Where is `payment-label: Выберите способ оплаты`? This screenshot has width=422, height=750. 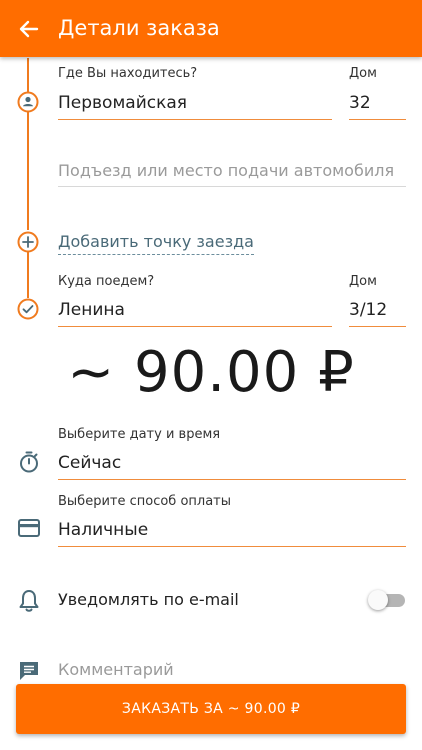
payment-label: Выберите способ оплаты is located at coordinates (145, 501).